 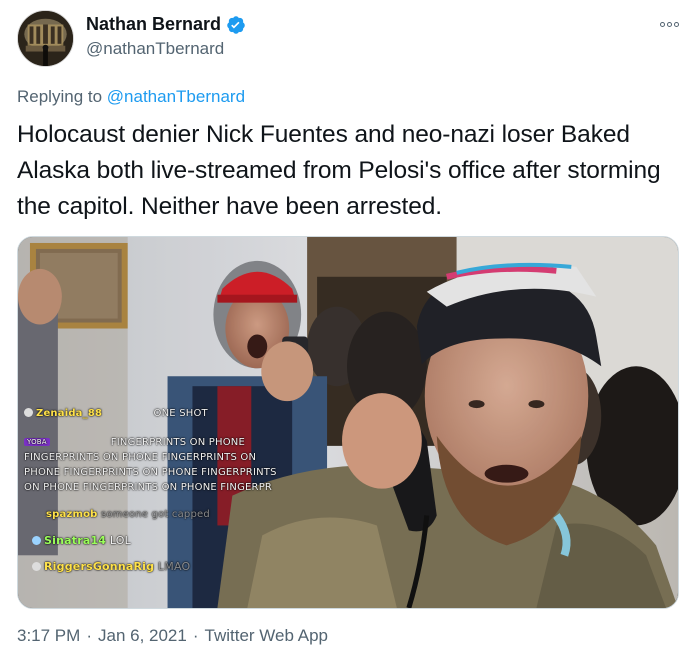 I want to click on author-name-row: Nathan Bernard, so click(x=166, y=24).